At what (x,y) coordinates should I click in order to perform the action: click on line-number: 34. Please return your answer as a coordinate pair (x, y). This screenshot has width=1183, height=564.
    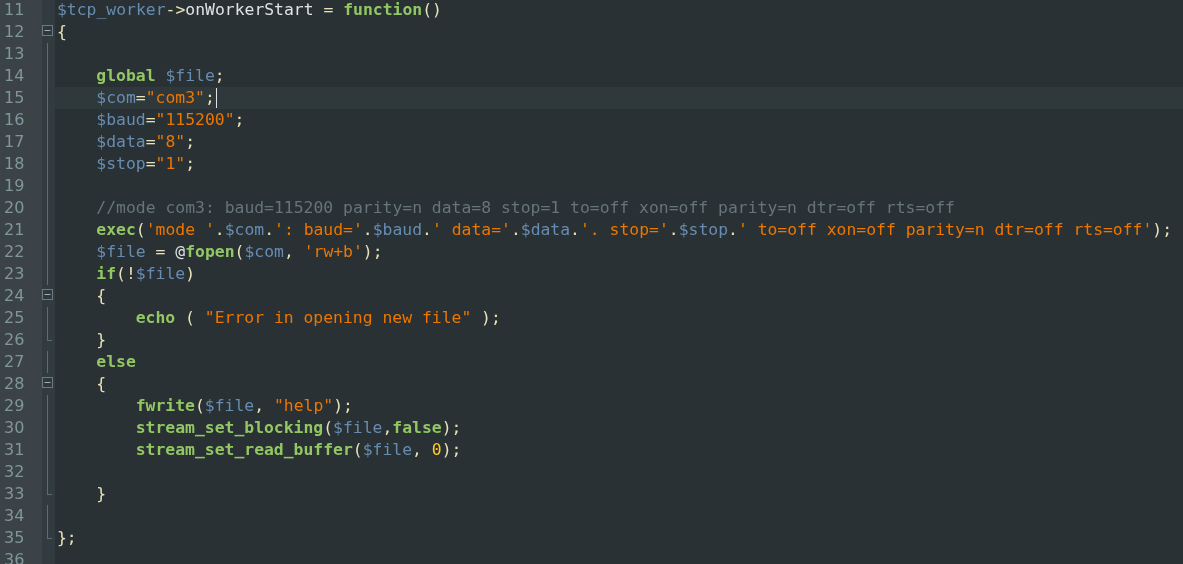
    Looking at the image, I should click on (14, 516).